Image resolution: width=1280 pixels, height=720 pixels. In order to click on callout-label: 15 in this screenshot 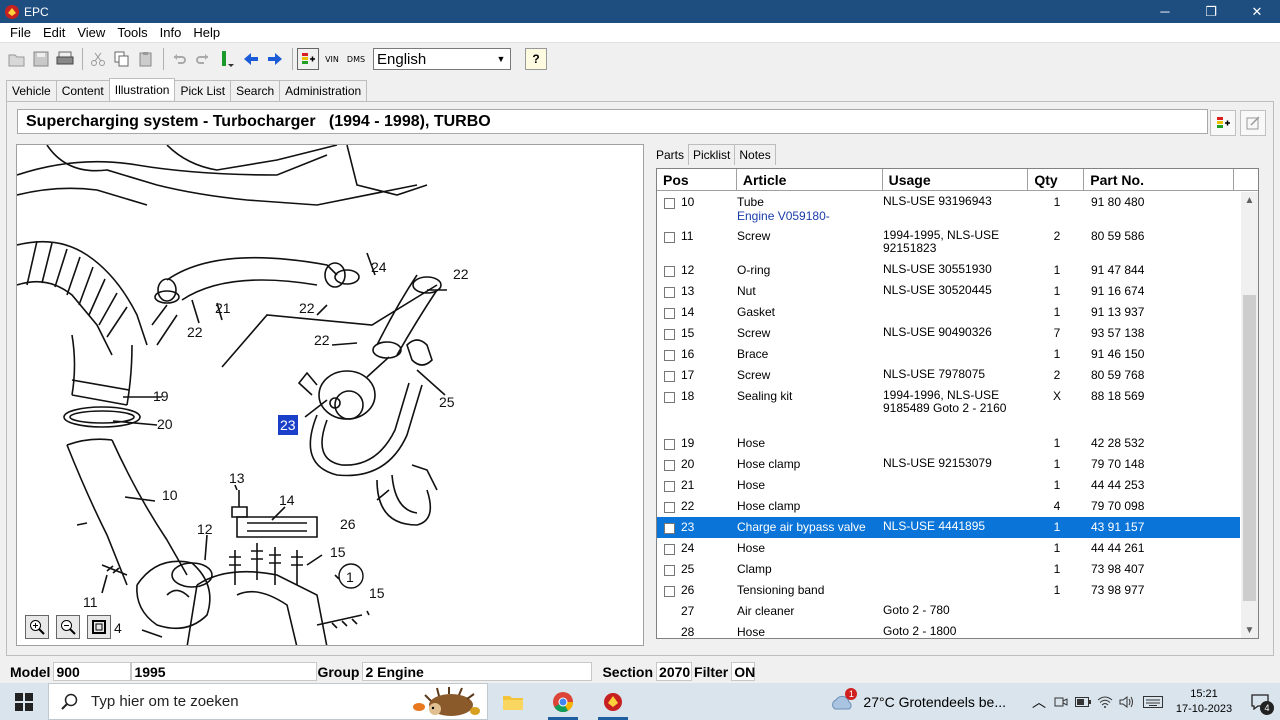, I will do `click(338, 552)`.